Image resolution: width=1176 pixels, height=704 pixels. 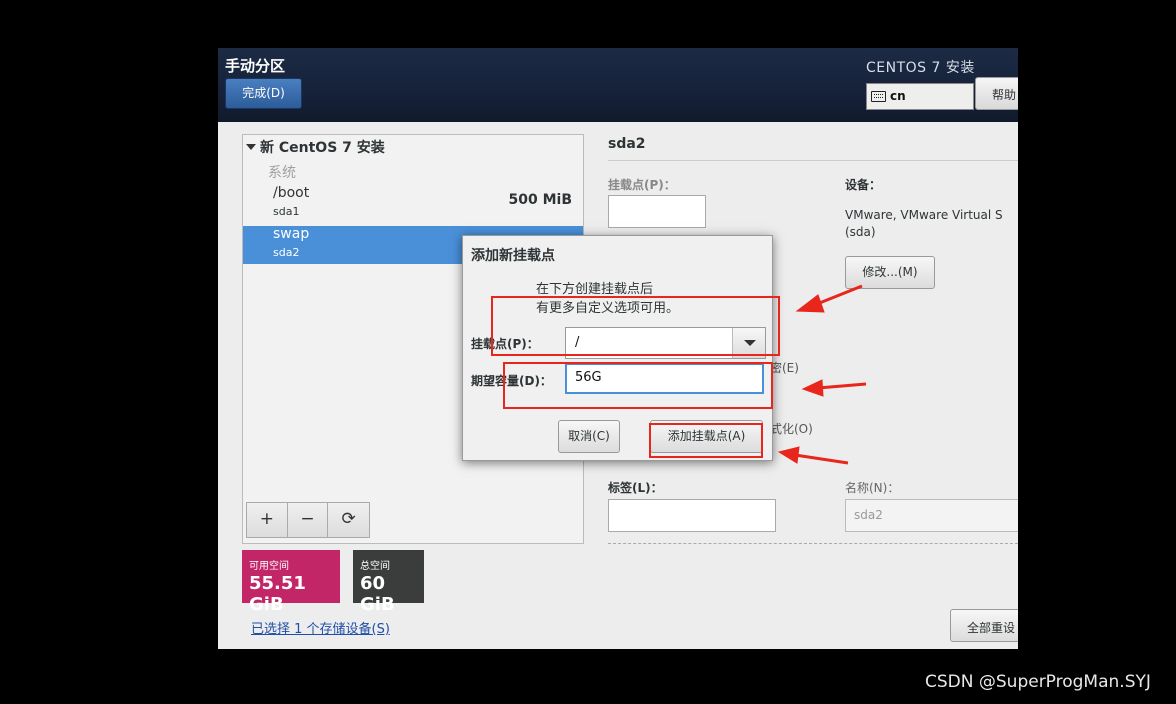 I want to click on name-field-label: 名称(N)：, so click(x=872, y=488).